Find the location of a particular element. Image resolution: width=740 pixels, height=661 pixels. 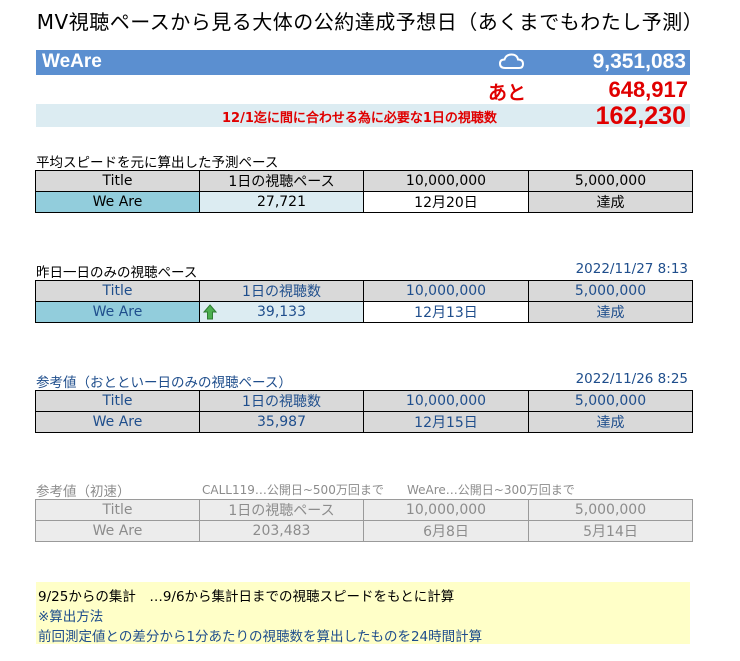

date-10m-cell: 12月15日 is located at coordinates (446, 422).